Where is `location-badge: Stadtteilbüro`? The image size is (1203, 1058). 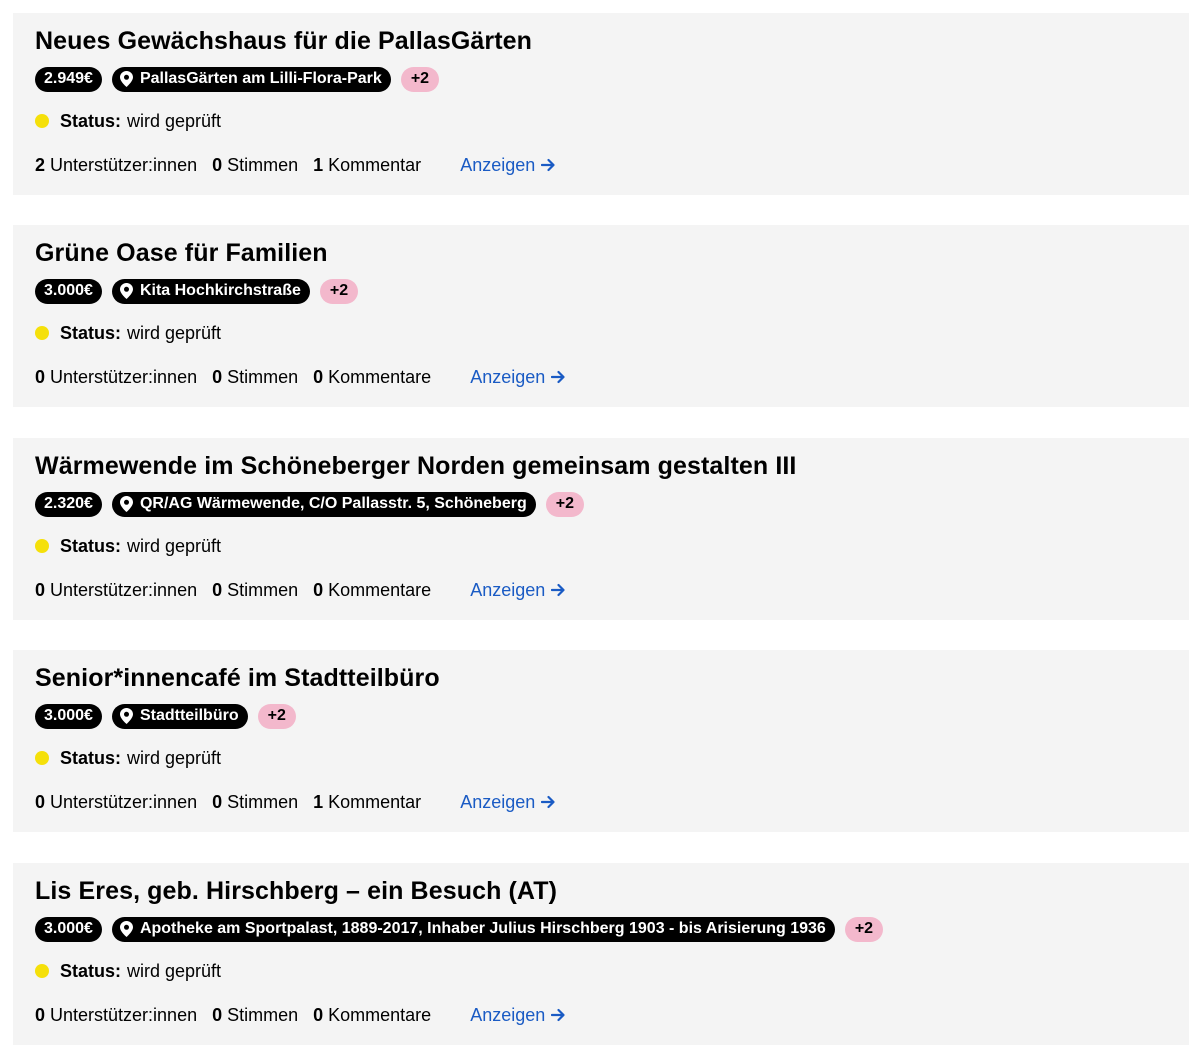
location-badge: Stadtteilbüro is located at coordinates (179, 716).